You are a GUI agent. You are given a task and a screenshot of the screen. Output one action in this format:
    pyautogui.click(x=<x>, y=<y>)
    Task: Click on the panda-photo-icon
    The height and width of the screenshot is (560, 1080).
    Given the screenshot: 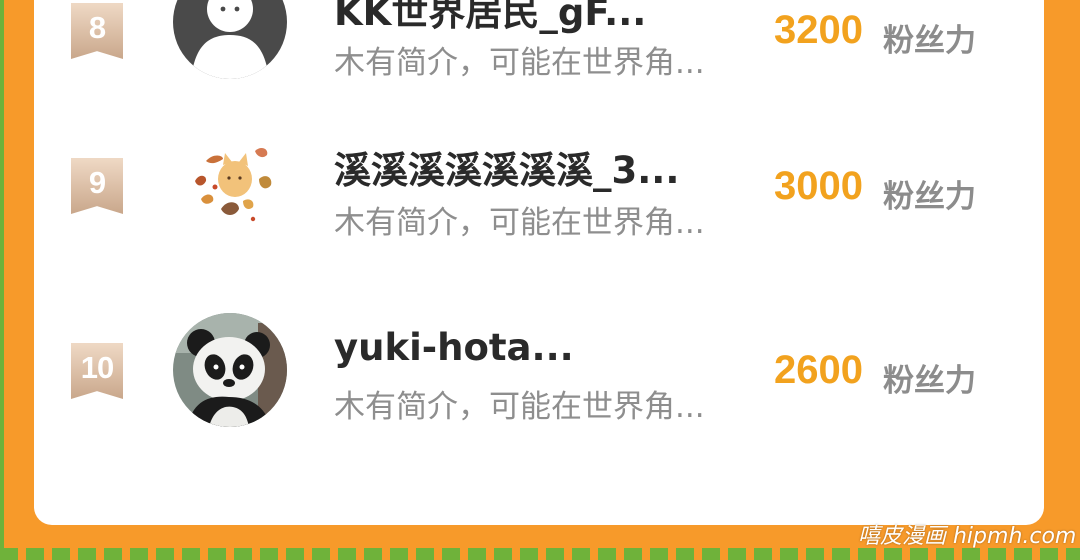 What is the action you would take?
    pyautogui.click(x=230, y=370)
    